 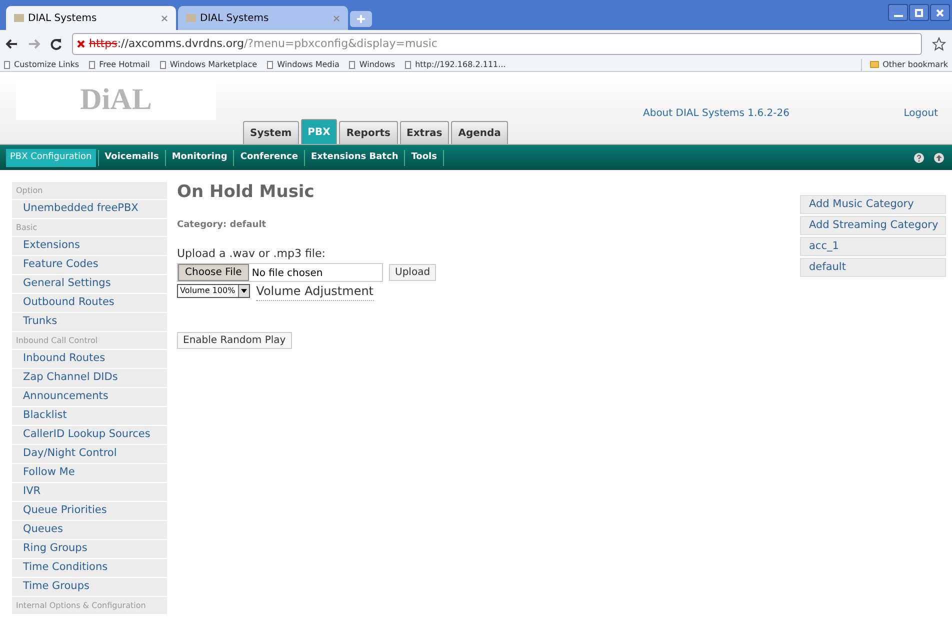 What do you see at coordinates (245, 192) in the screenshot?
I see `page-title: On Hold Music` at bounding box center [245, 192].